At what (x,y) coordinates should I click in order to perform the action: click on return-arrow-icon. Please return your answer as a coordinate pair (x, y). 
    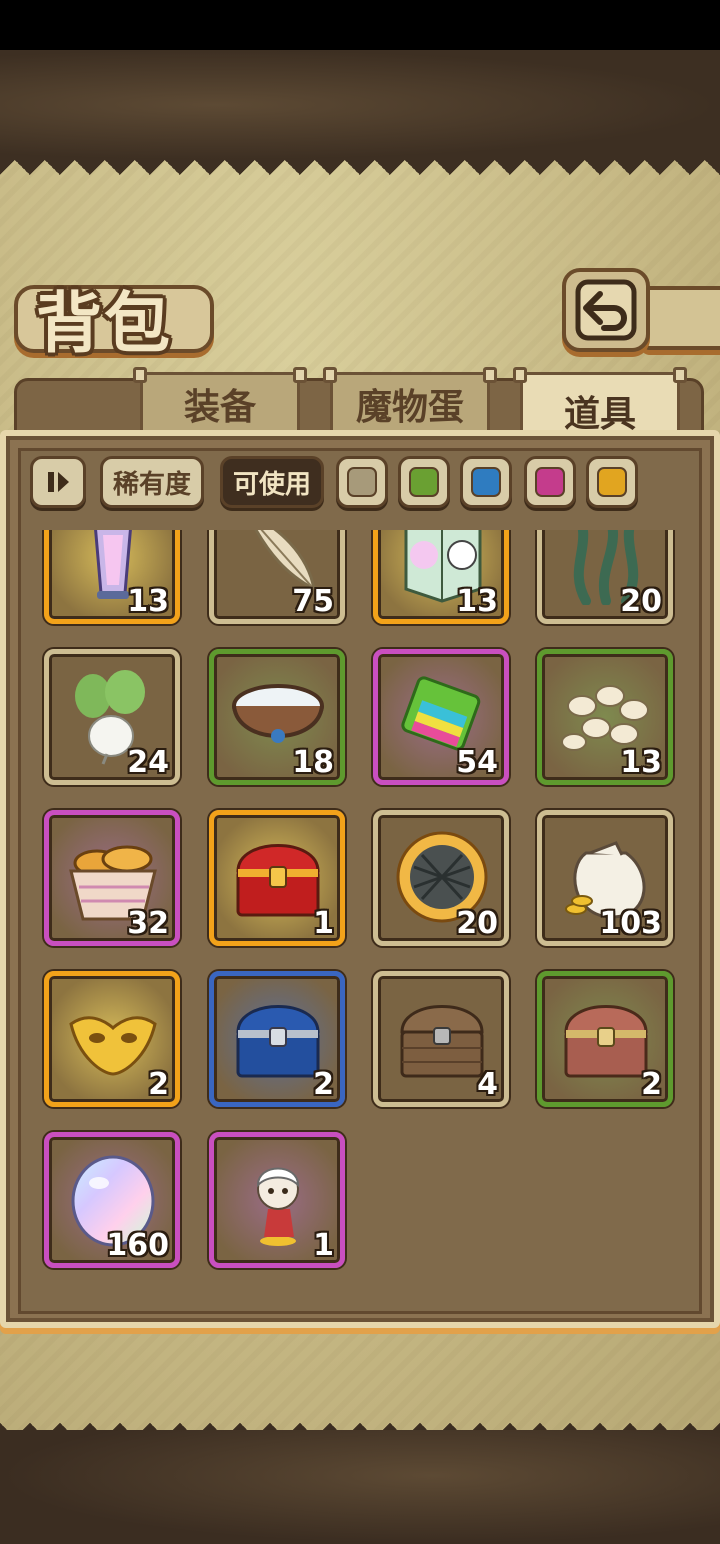
    Looking at the image, I should click on (606, 310).